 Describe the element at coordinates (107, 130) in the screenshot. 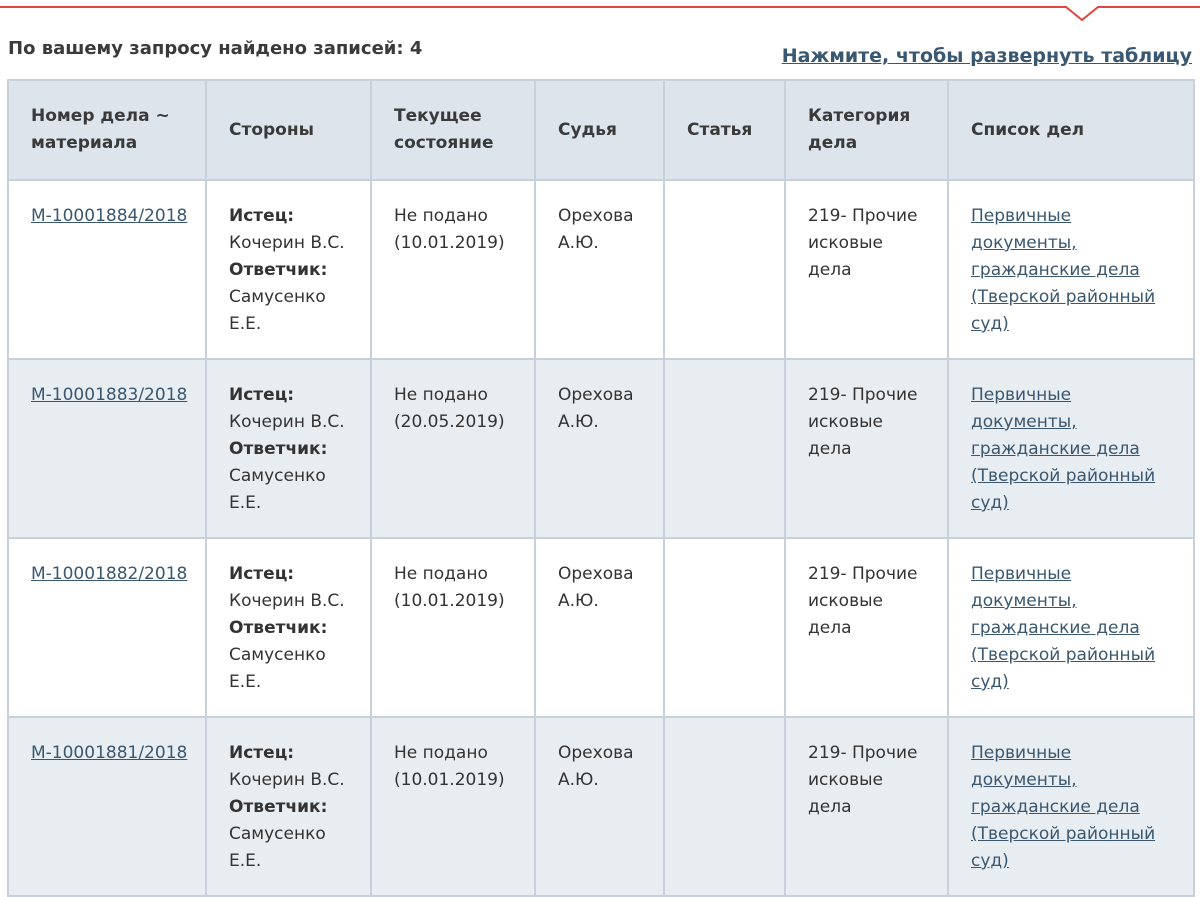

I see `column-header-number: Номер дела ~ материала` at that location.